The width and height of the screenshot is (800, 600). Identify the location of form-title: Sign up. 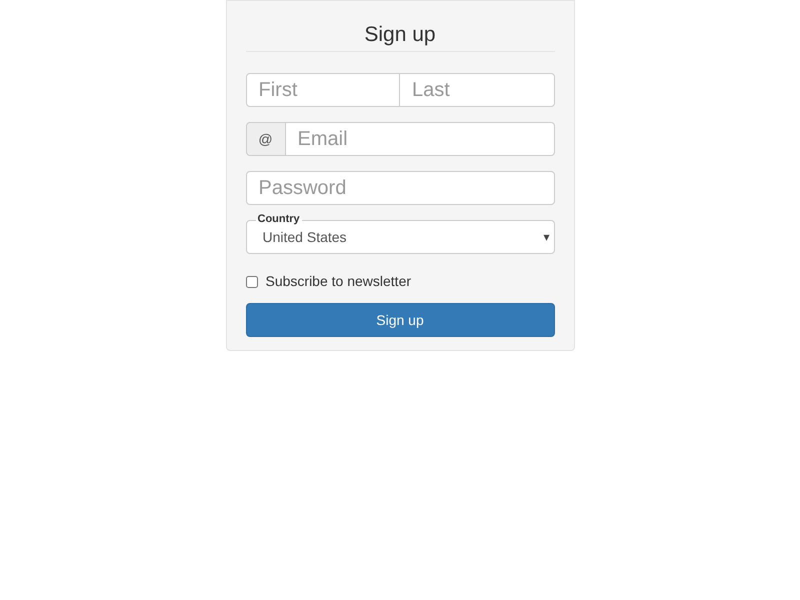
(400, 37).